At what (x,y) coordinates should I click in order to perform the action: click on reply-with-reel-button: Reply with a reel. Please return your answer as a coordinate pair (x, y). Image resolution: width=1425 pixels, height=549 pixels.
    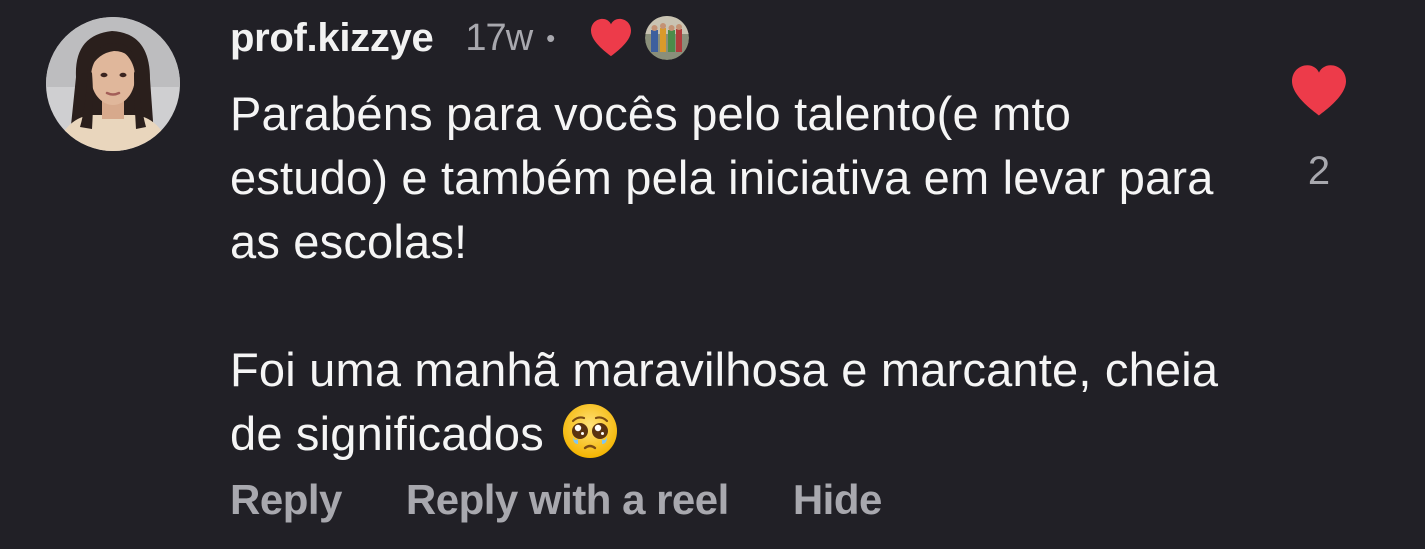
    Looking at the image, I should click on (567, 500).